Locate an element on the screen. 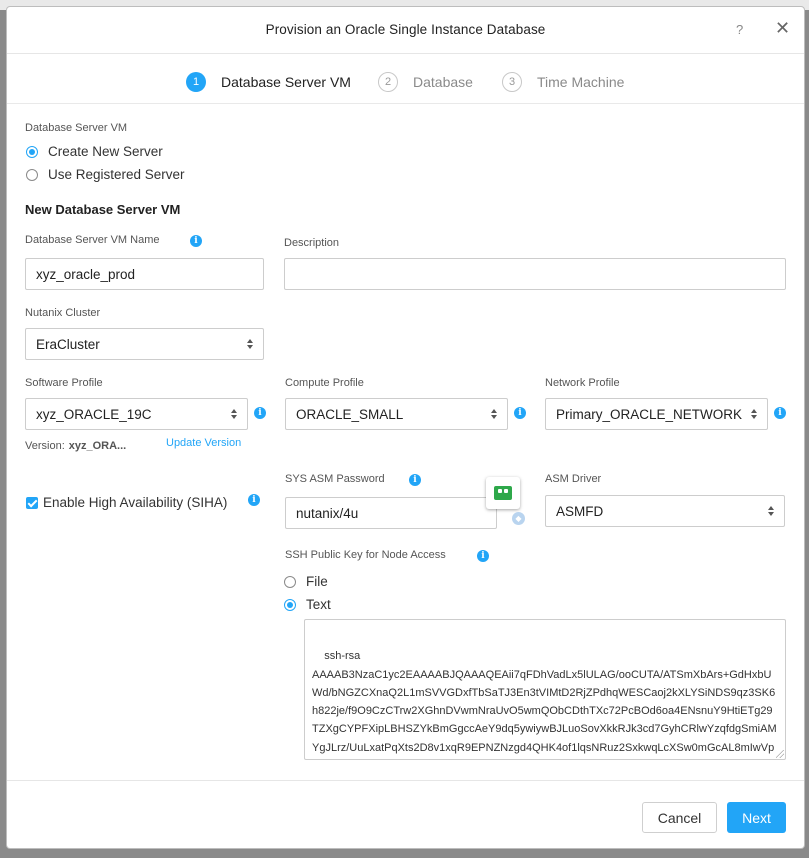 This screenshot has width=809, height=858. radio-ssh-file: File is located at coordinates (306, 581).